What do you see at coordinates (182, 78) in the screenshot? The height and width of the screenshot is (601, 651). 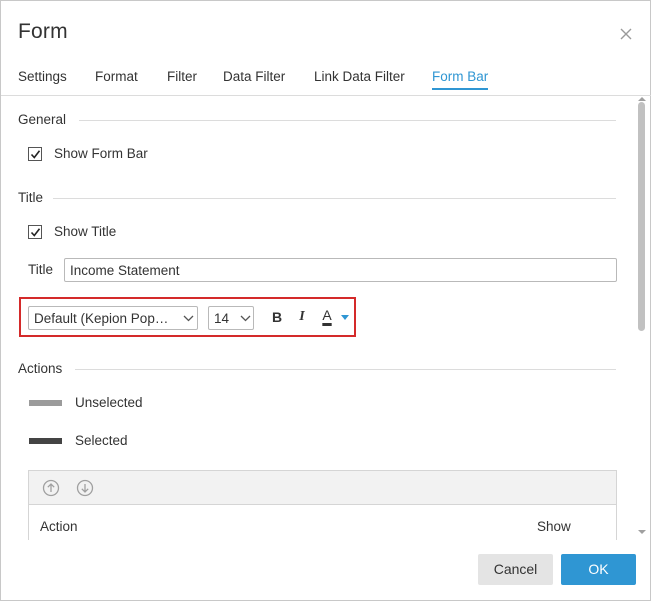 I see `tab-filter: Filter` at bounding box center [182, 78].